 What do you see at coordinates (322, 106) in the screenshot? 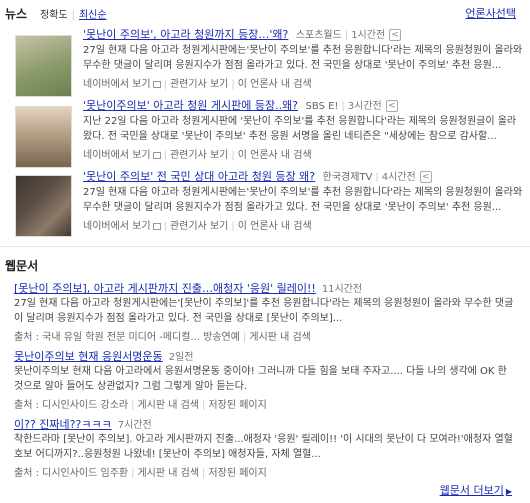
I see `press-name: SBS E!` at bounding box center [322, 106].